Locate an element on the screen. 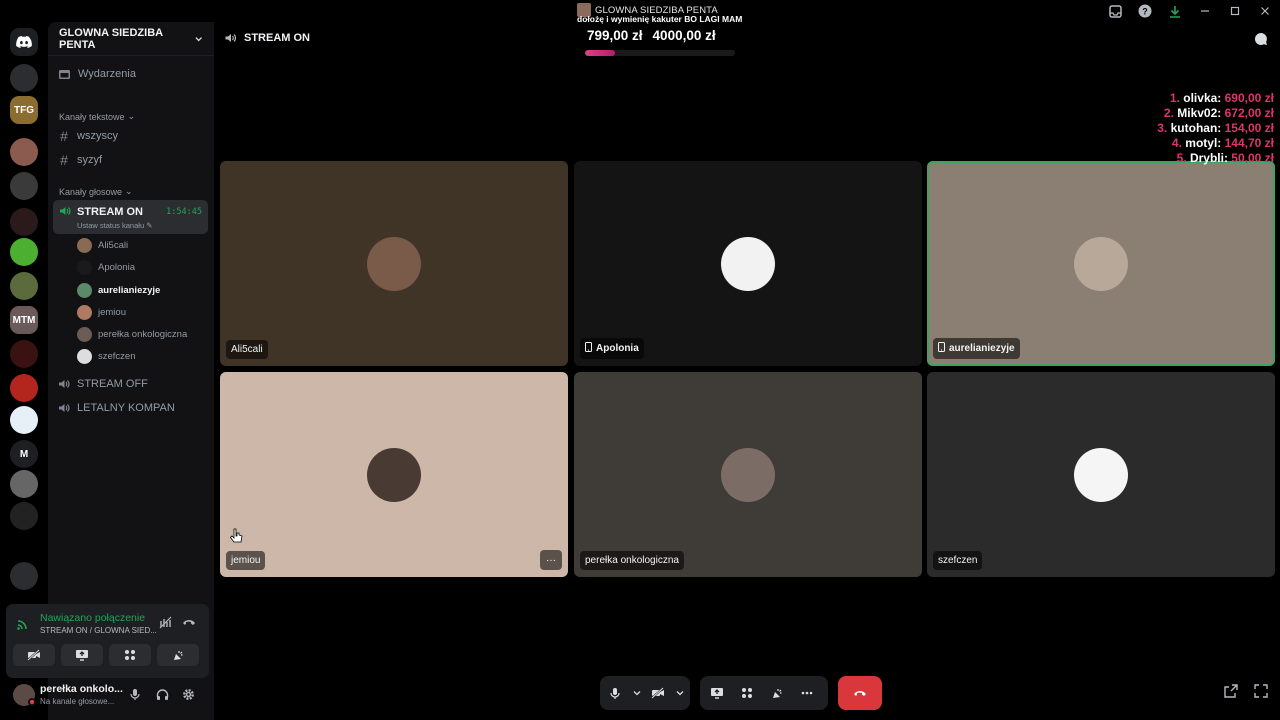 Image resolution: width=1280 pixels, height=720 pixels. participant-tile: szefczen is located at coordinates (1101, 474).